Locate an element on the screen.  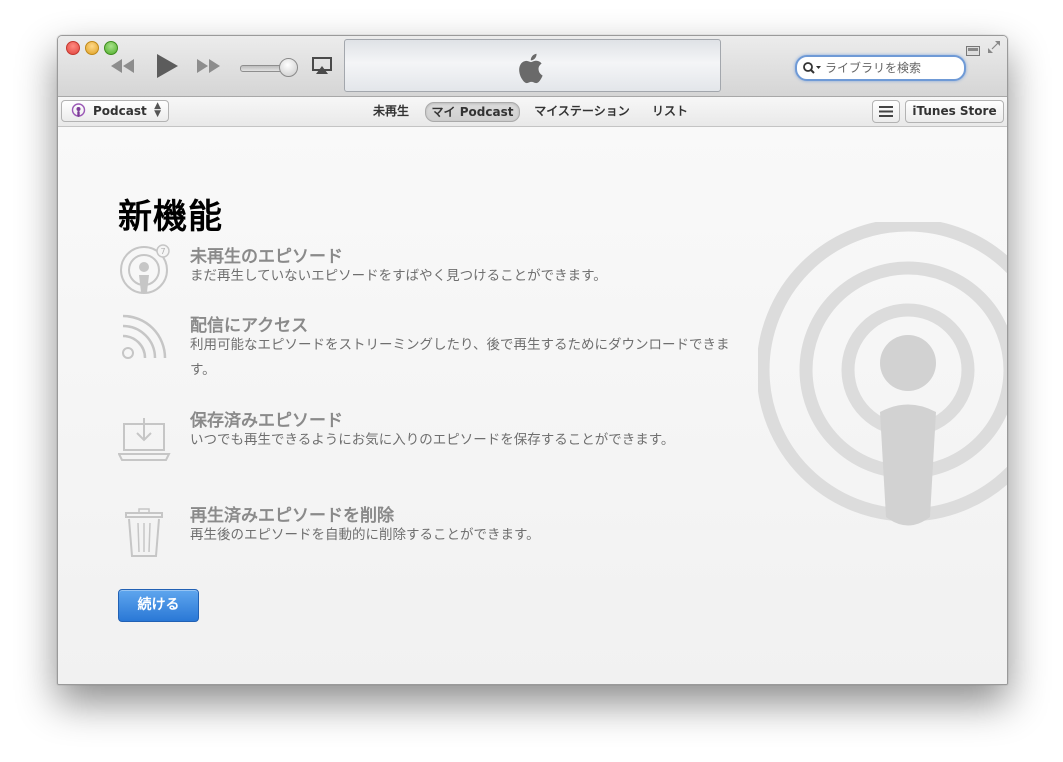
svg-text: 7 is located at coordinates (162, 251).